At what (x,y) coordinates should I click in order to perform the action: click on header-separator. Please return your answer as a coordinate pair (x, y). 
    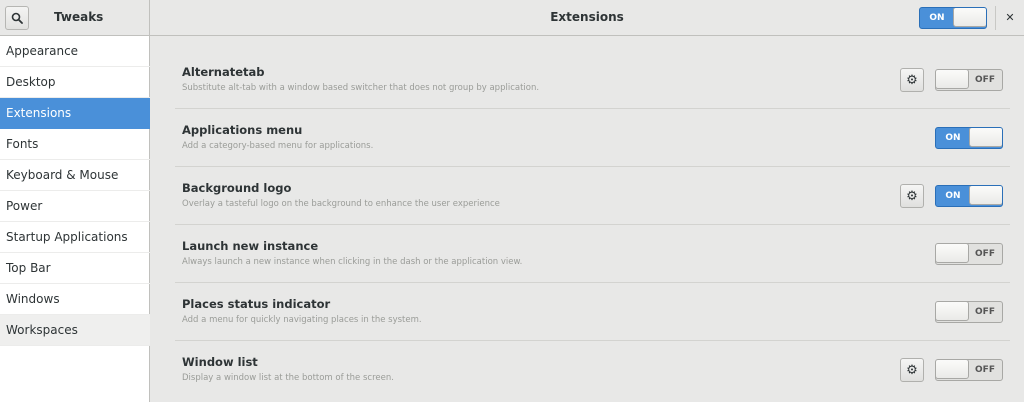
    Looking at the image, I should click on (995, 18).